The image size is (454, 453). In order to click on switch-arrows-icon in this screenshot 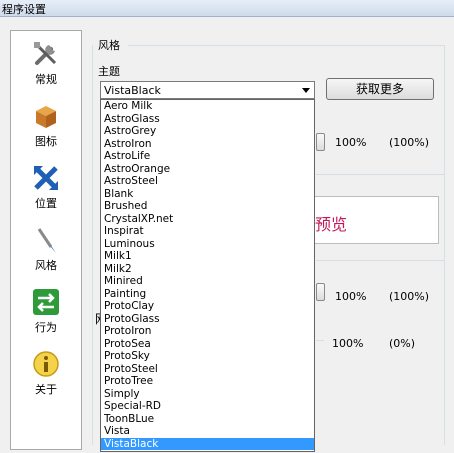, I will do `click(46, 302)`.